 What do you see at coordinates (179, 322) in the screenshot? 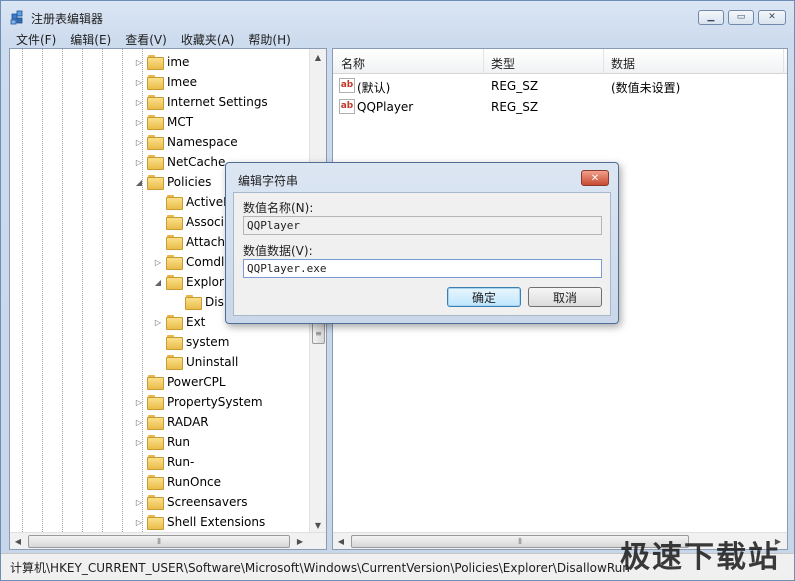
I see `tree-item: ▷ Ext` at bounding box center [179, 322].